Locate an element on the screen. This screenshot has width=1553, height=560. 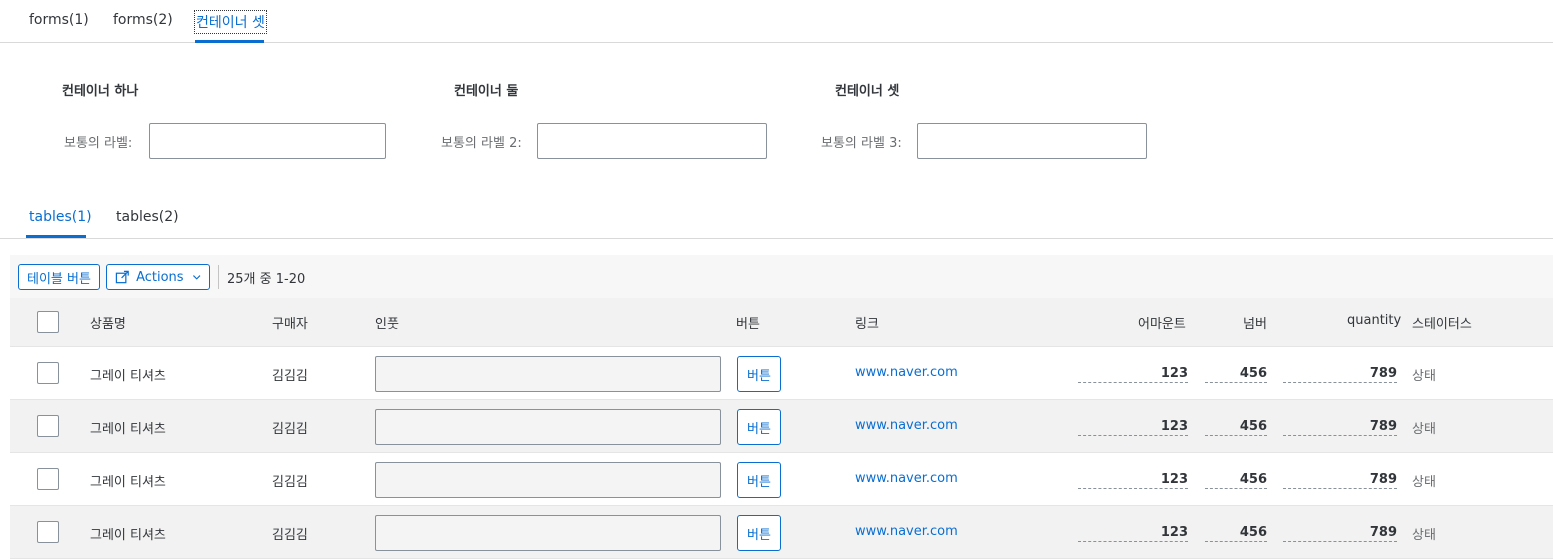
header-amount: 어마운트 is located at coordinates (1162, 322).